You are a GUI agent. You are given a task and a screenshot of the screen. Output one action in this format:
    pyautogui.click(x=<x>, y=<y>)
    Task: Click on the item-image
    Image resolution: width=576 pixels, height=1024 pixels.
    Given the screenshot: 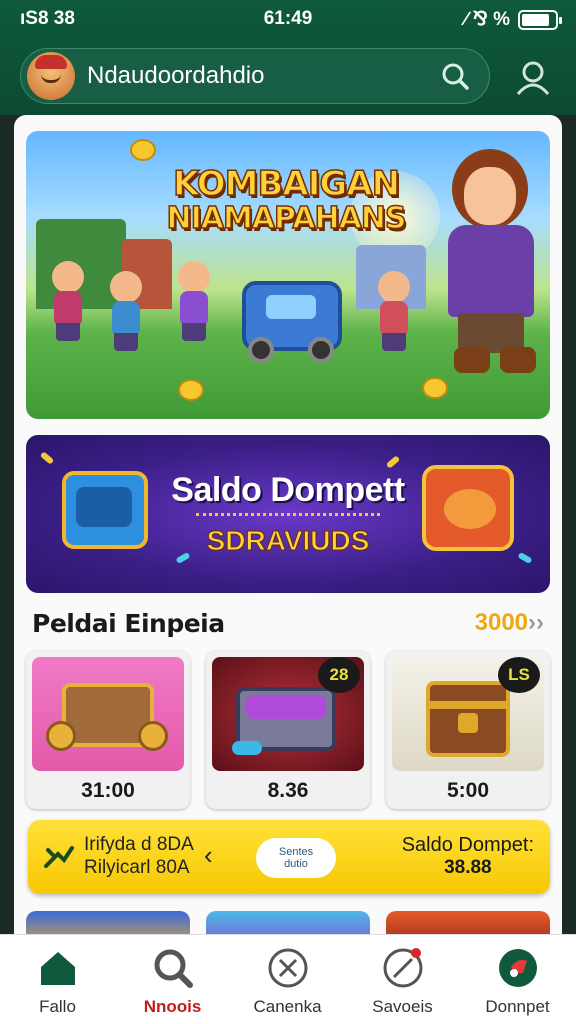 What is the action you would take?
    pyautogui.click(x=108, y=714)
    